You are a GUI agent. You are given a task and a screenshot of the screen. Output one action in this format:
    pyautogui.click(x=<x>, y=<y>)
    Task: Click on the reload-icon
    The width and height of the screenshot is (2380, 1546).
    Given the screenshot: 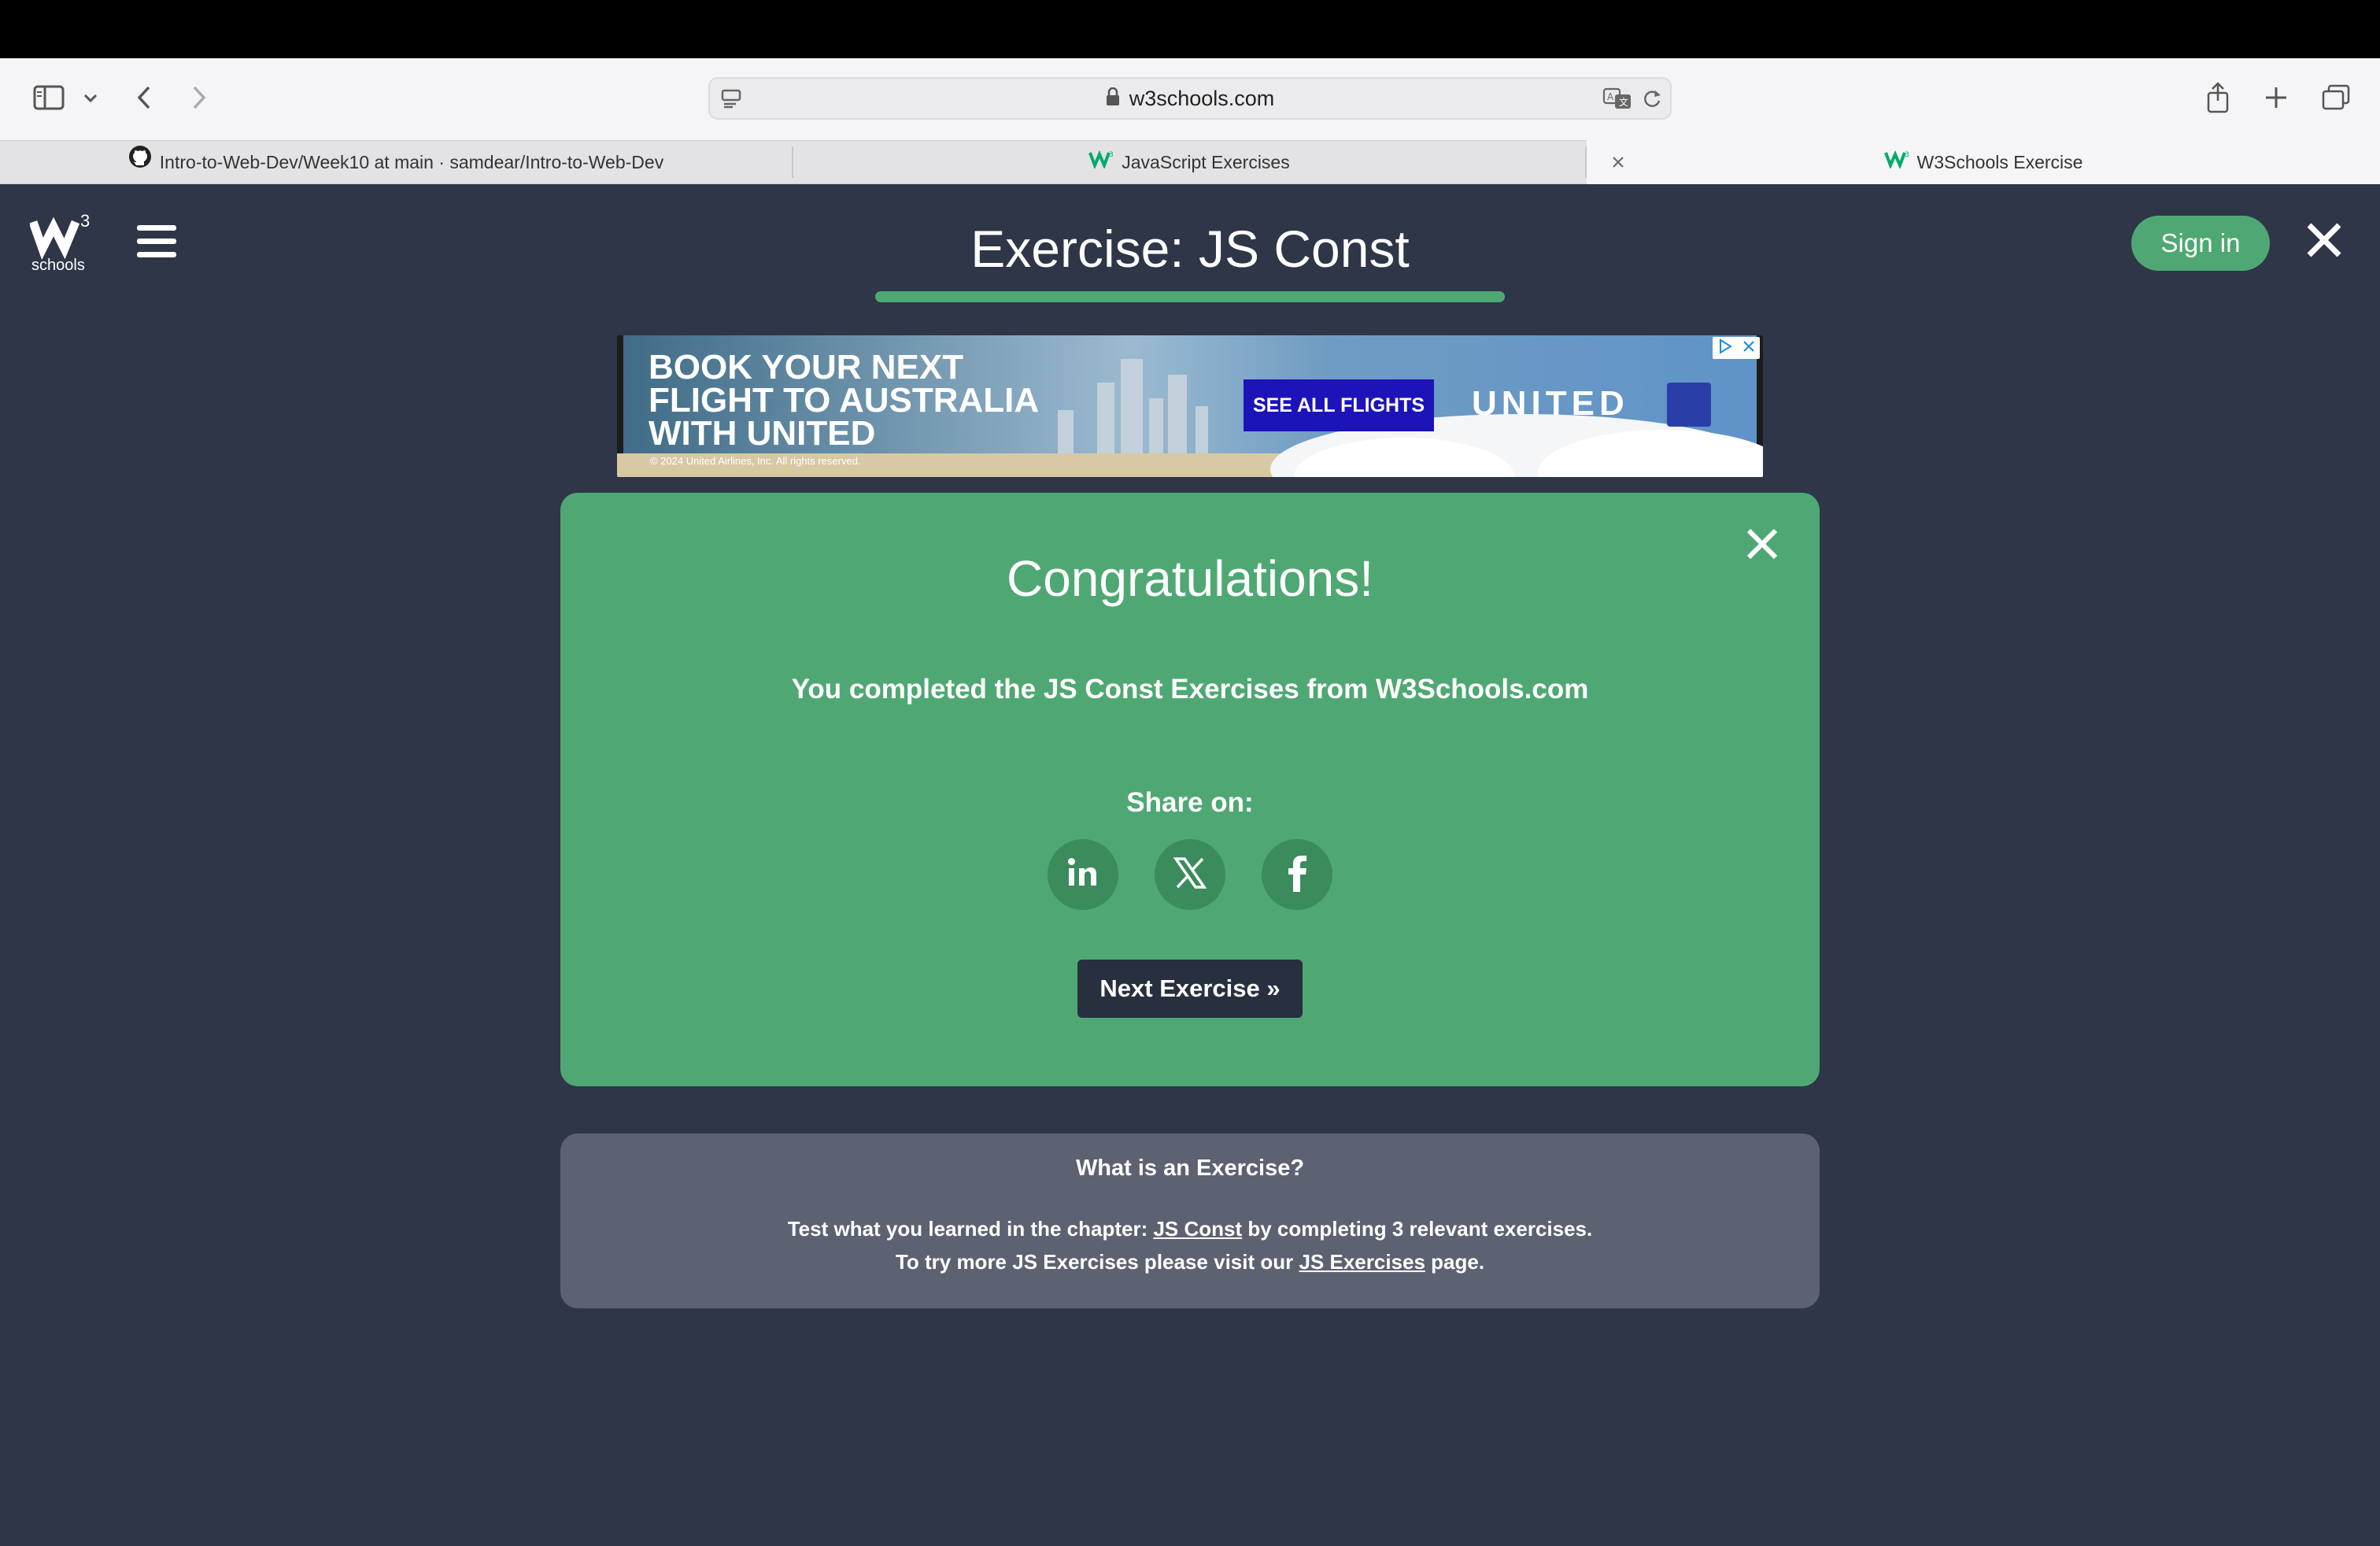 What is the action you would take?
    pyautogui.click(x=1652, y=98)
    